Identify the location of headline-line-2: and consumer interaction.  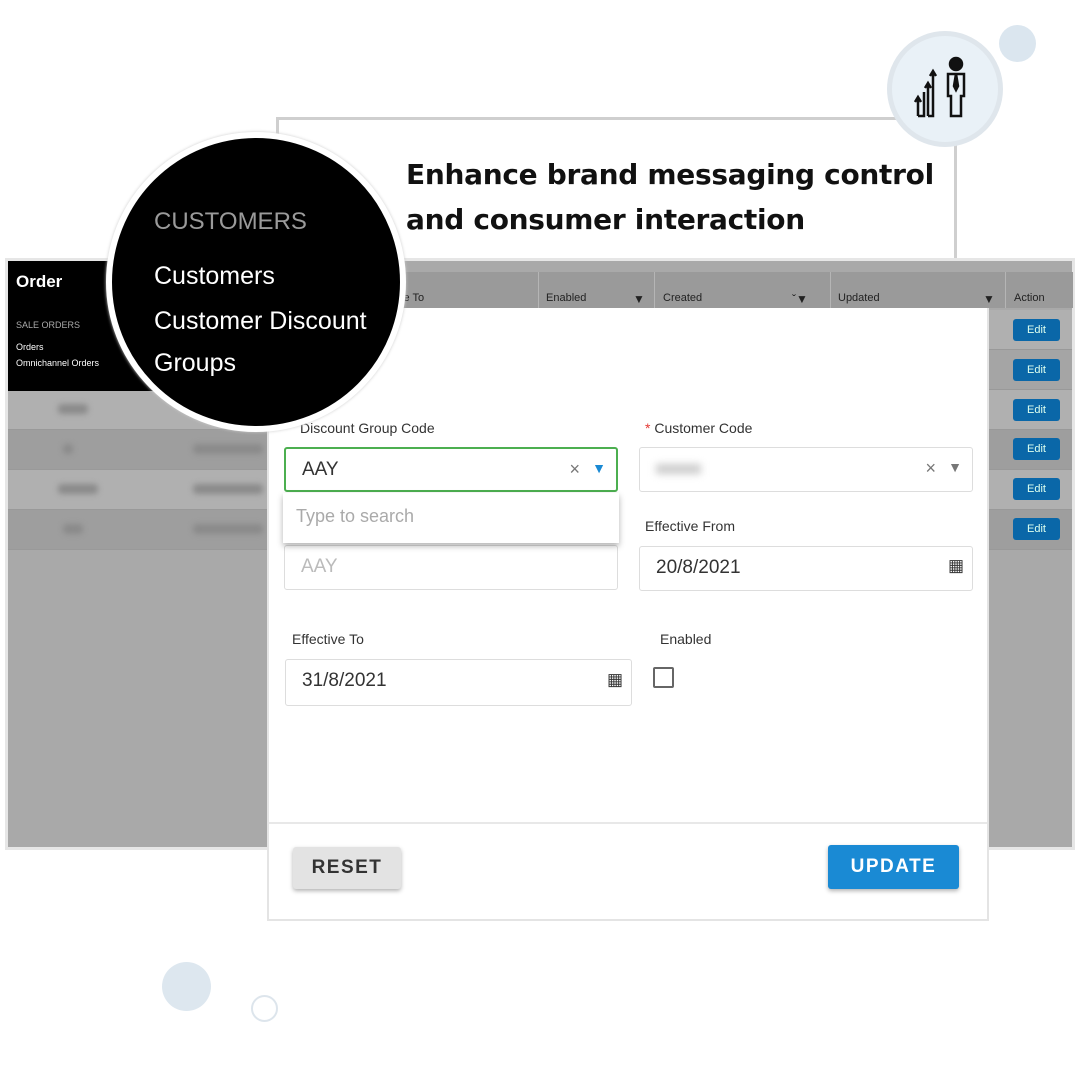
(605, 219).